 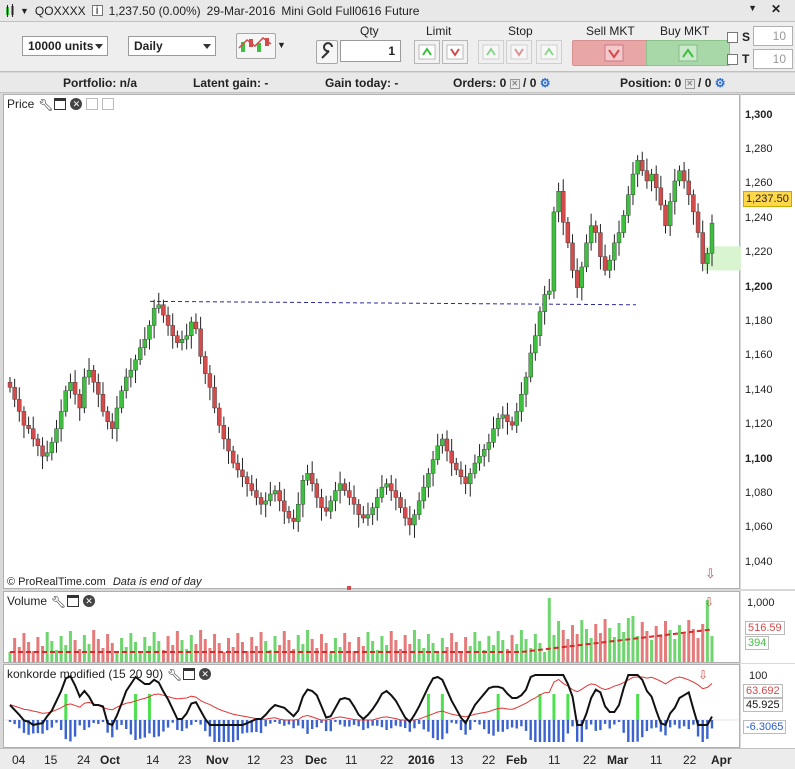 I want to click on footer-credit: © ProRealTime.com, so click(x=56, y=582).